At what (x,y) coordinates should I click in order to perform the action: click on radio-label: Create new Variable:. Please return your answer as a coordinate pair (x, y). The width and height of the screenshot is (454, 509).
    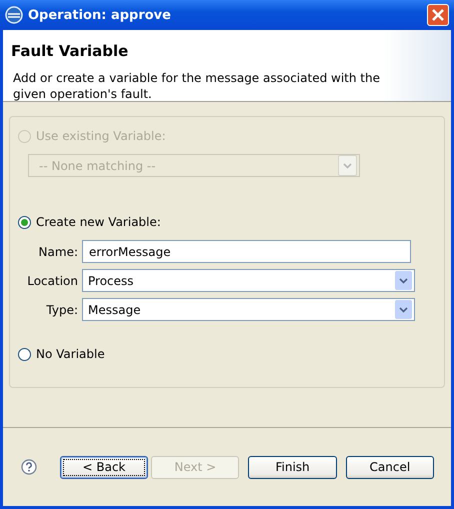
    Looking at the image, I should click on (98, 222).